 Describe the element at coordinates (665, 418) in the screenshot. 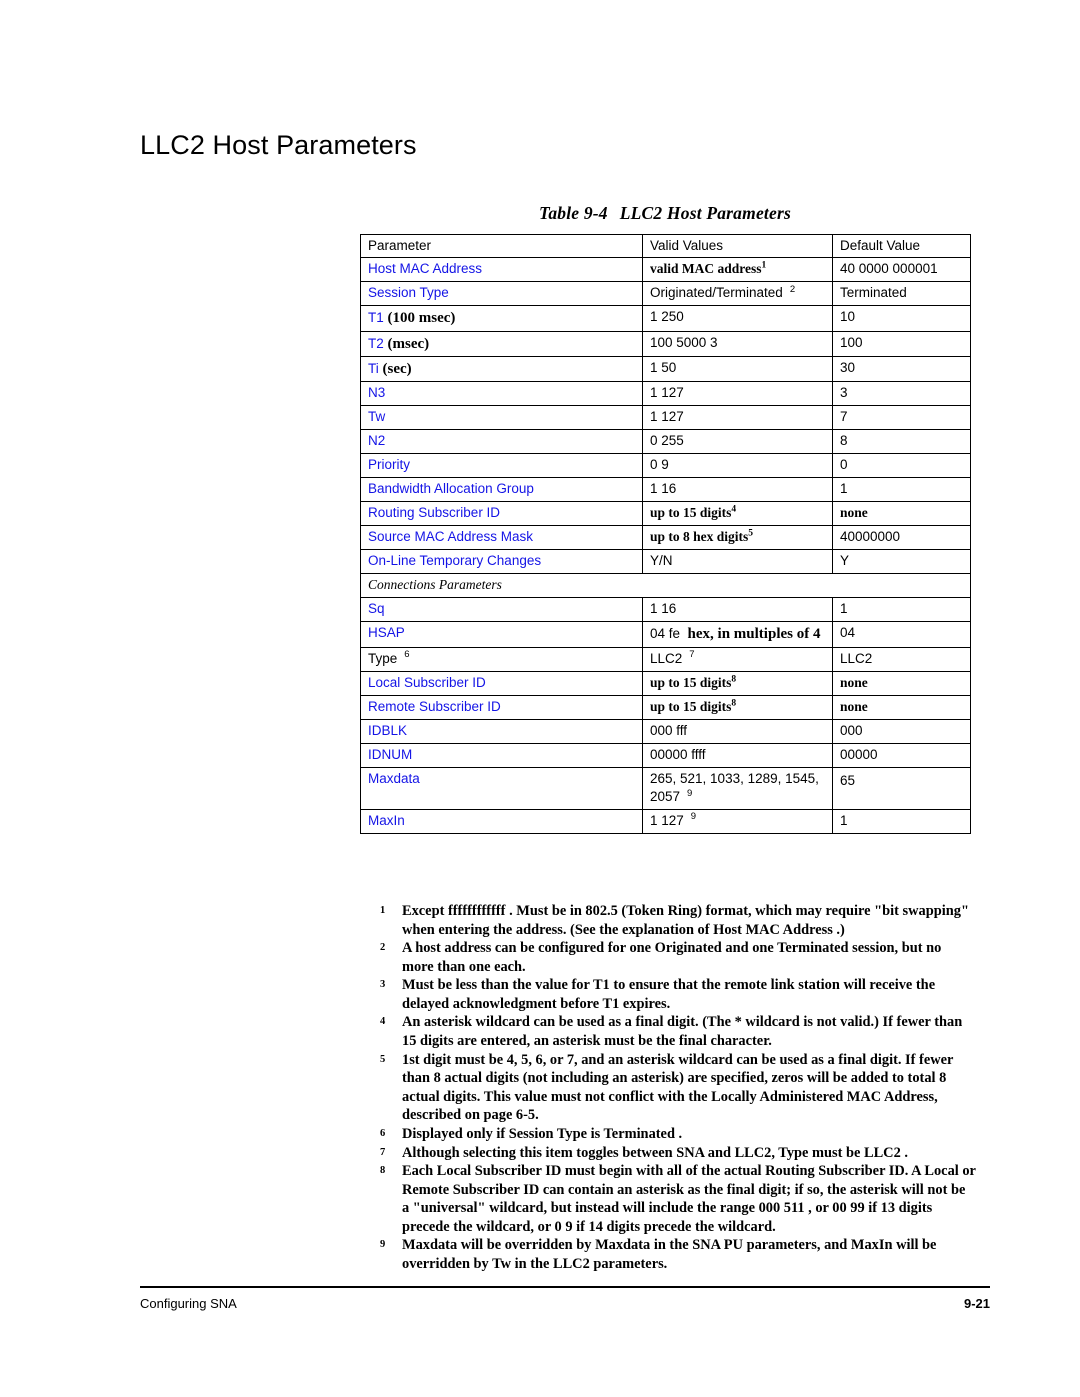

I see `table-row: Tw 1 127 7` at that location.